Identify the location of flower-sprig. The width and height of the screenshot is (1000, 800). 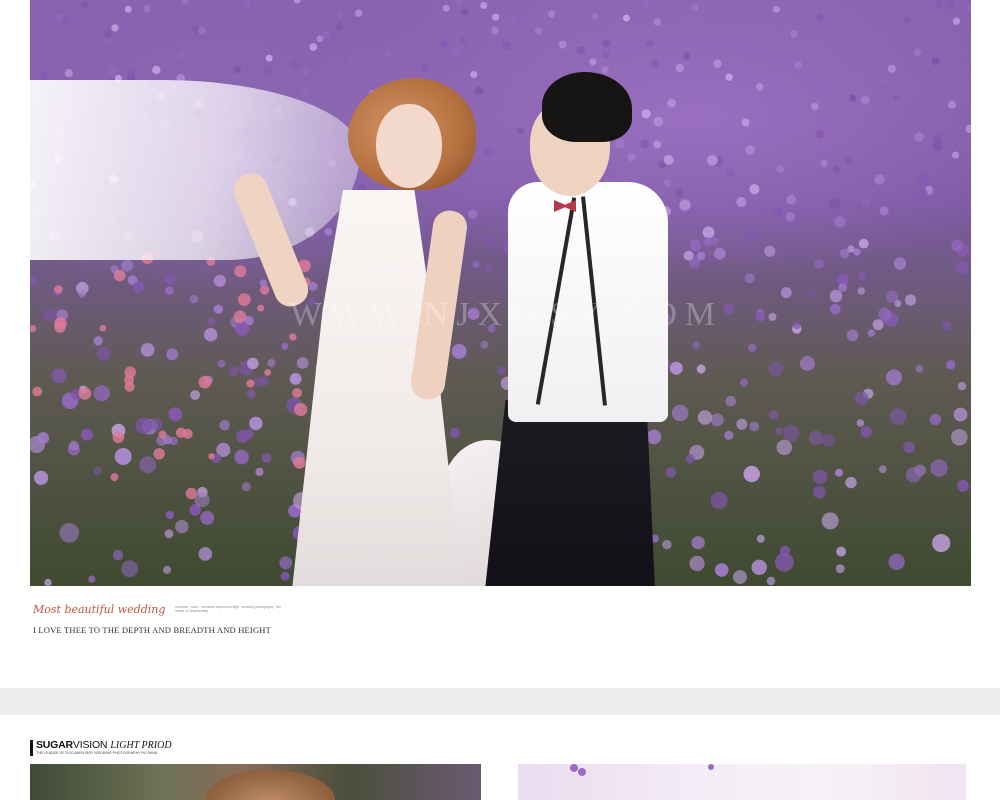
(582, 772).